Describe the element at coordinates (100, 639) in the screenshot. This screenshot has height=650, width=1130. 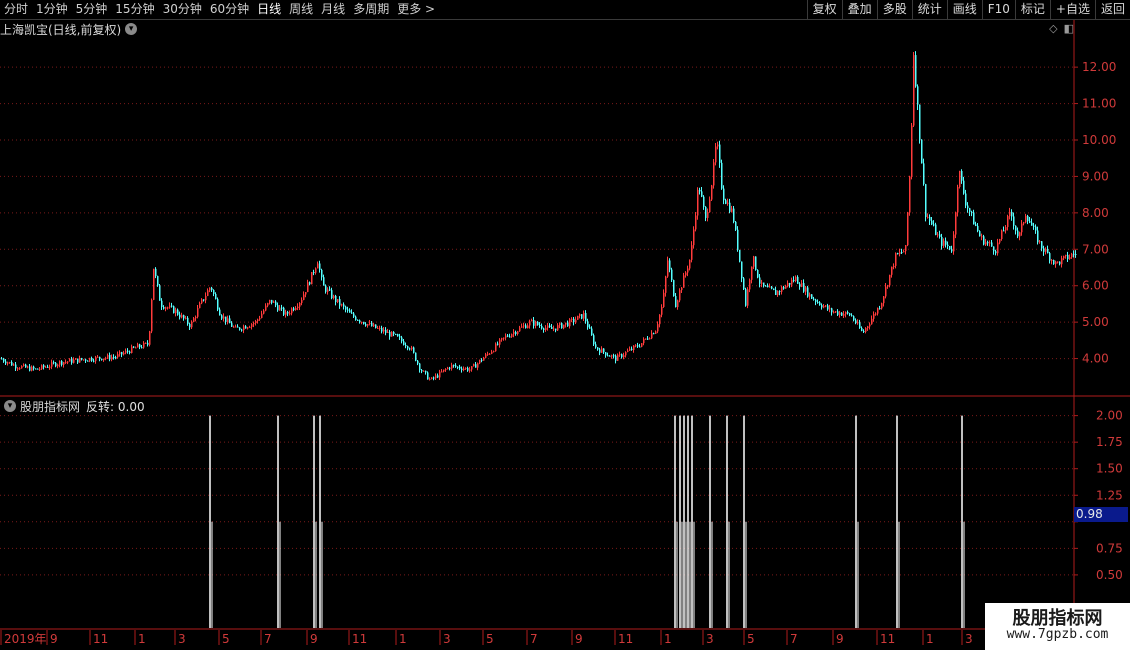
I see `x-tick-label: 11` at that location.